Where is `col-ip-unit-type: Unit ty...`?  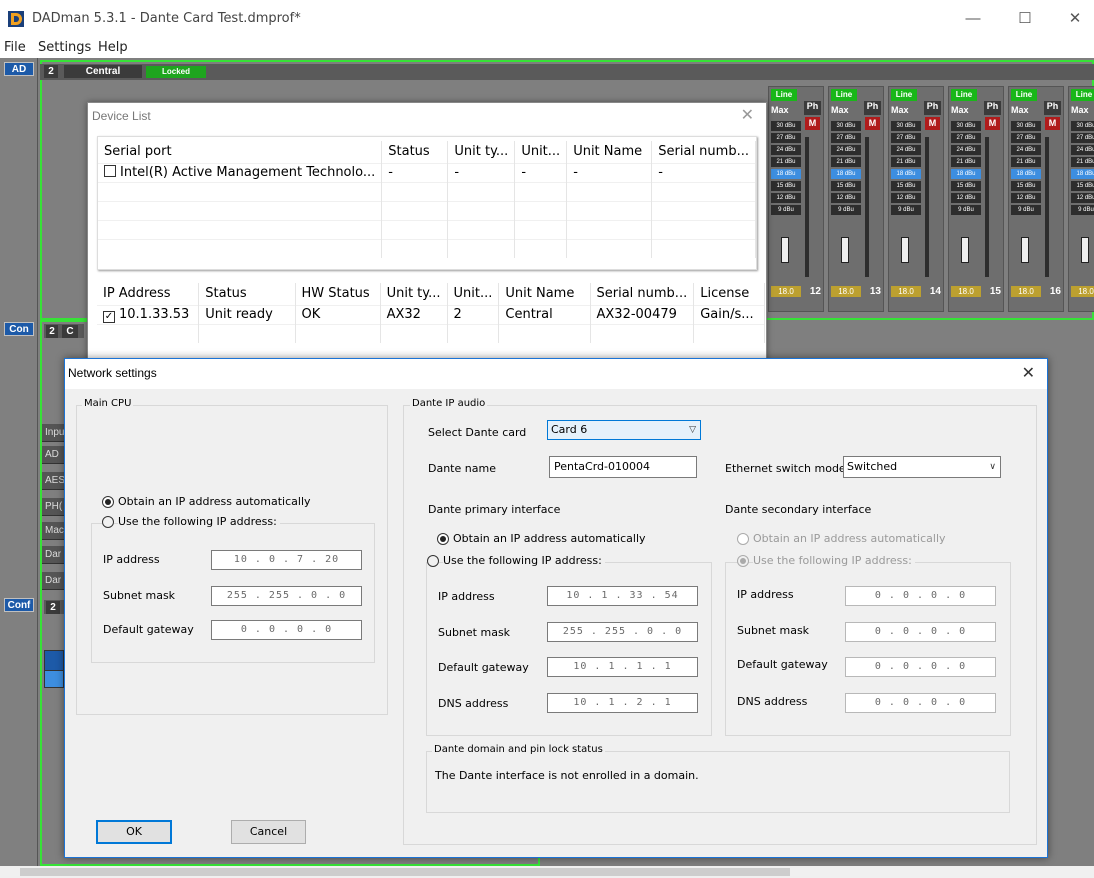 col-ip-unit-type: Unit ty... is located at coordinates (414, 294).